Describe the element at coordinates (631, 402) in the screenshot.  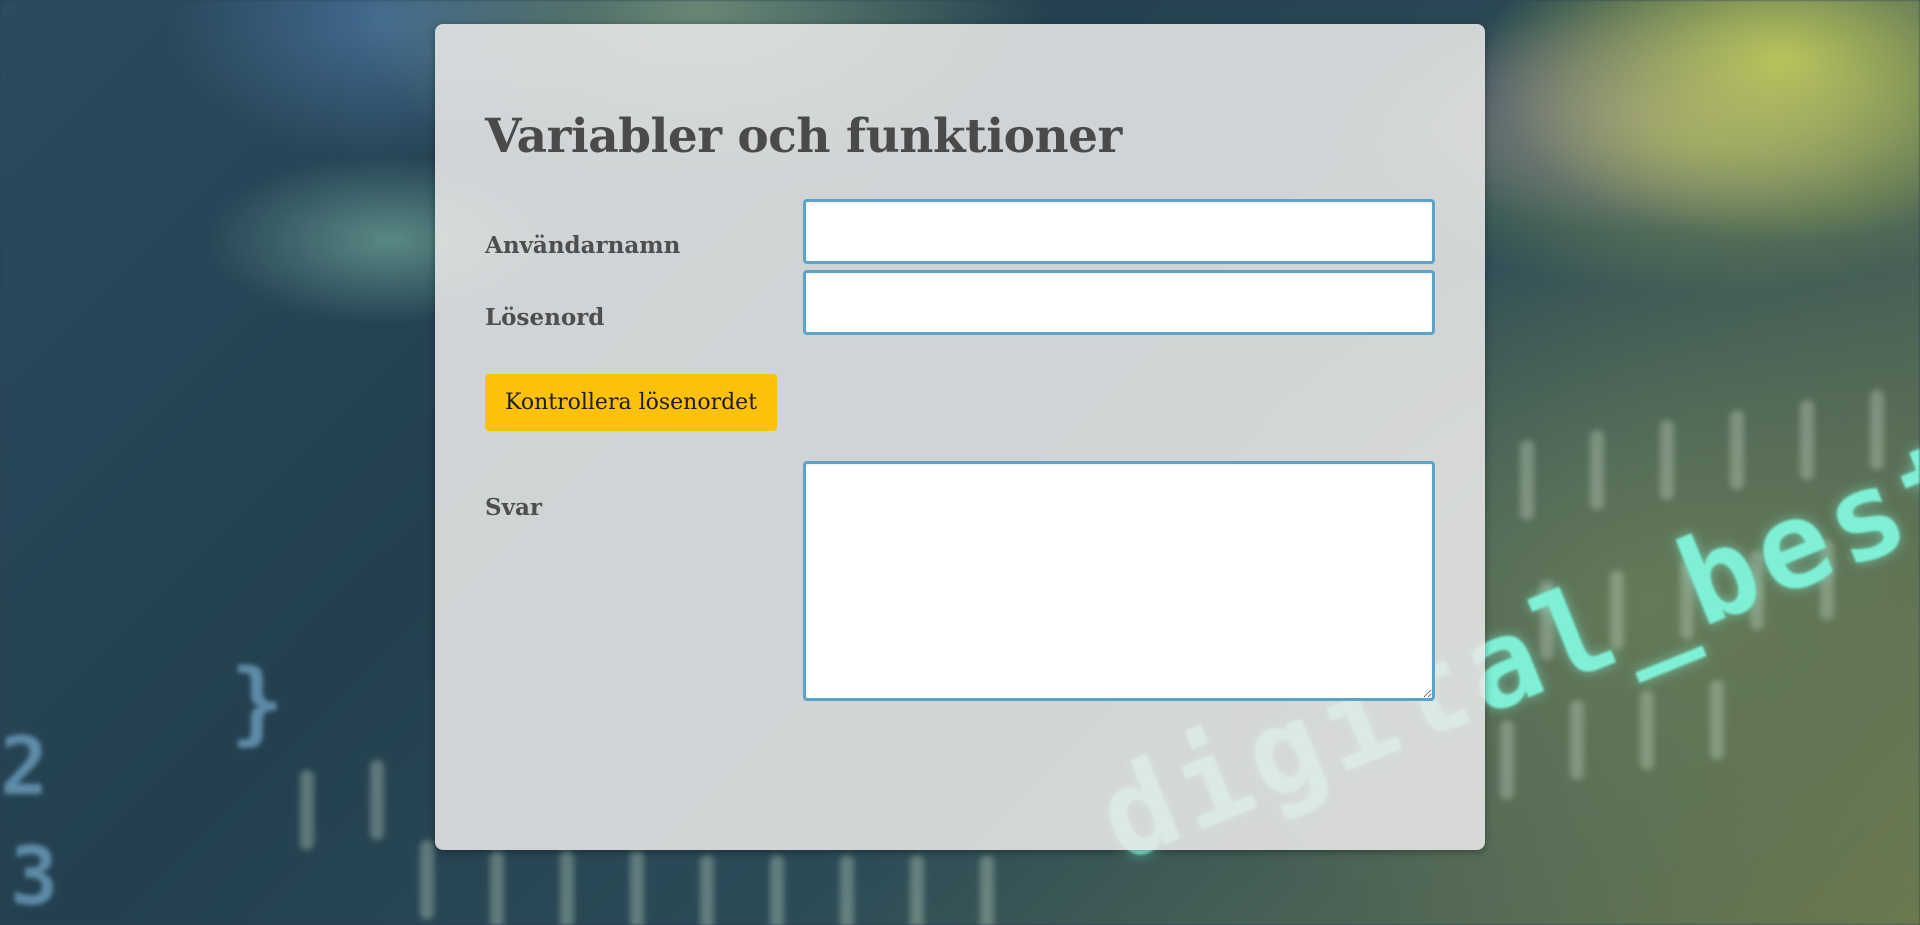
I see `check-password-button: Kontrollera lösenordet` at that location.